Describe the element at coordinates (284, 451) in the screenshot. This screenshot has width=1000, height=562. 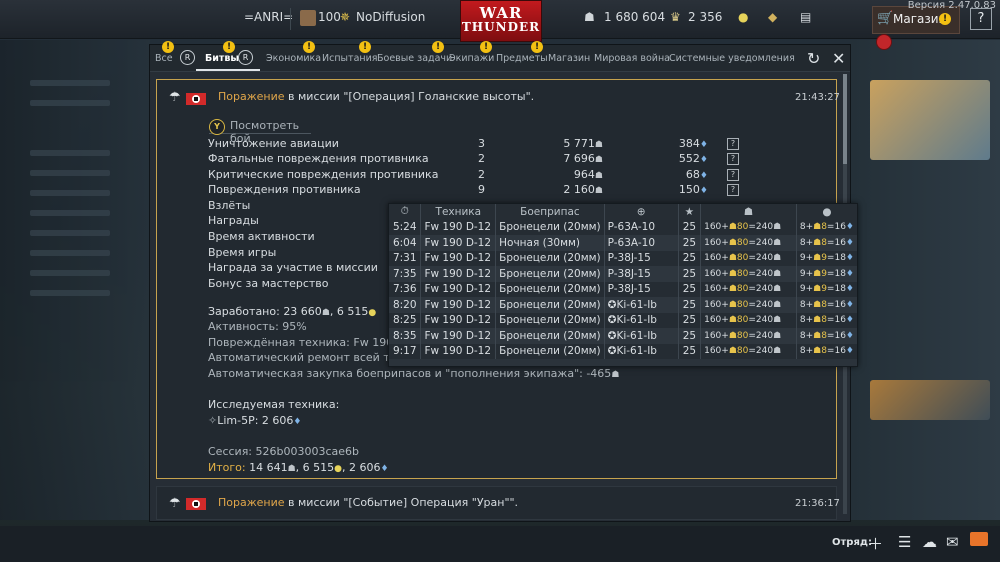
I see `session-id: Сессия: 526b003003cae6b` at that location.